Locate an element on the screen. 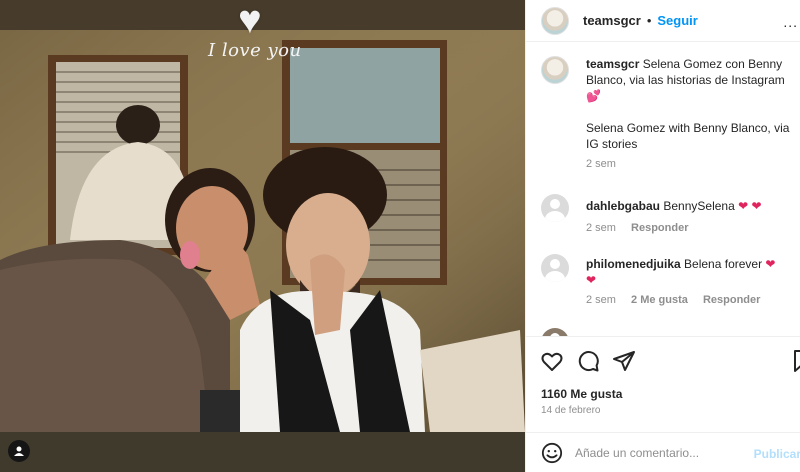 The image size is (800, 472). follow-button: Seguir is located at coordinates (677, 20).